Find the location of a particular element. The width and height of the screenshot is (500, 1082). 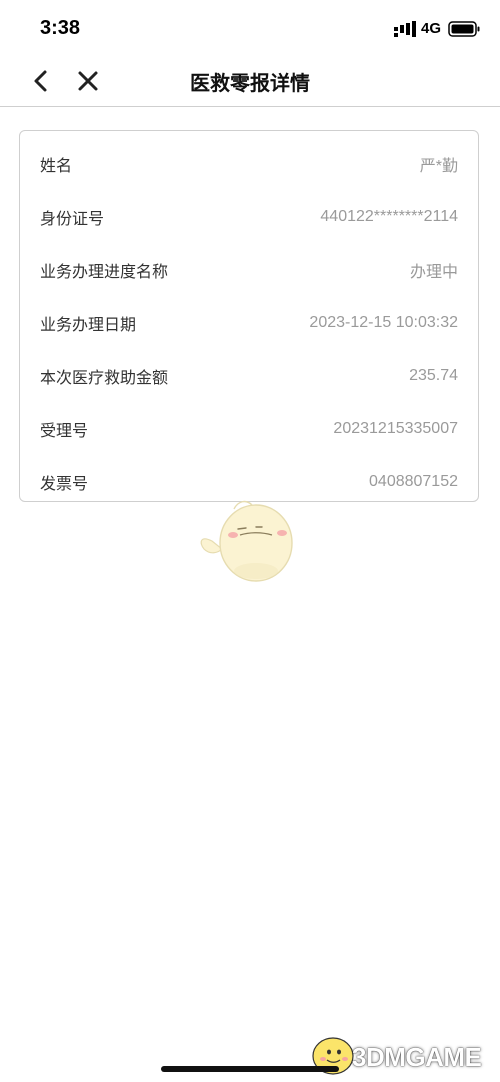

row-label: 身份证号 is located at coordinates (72, 218).